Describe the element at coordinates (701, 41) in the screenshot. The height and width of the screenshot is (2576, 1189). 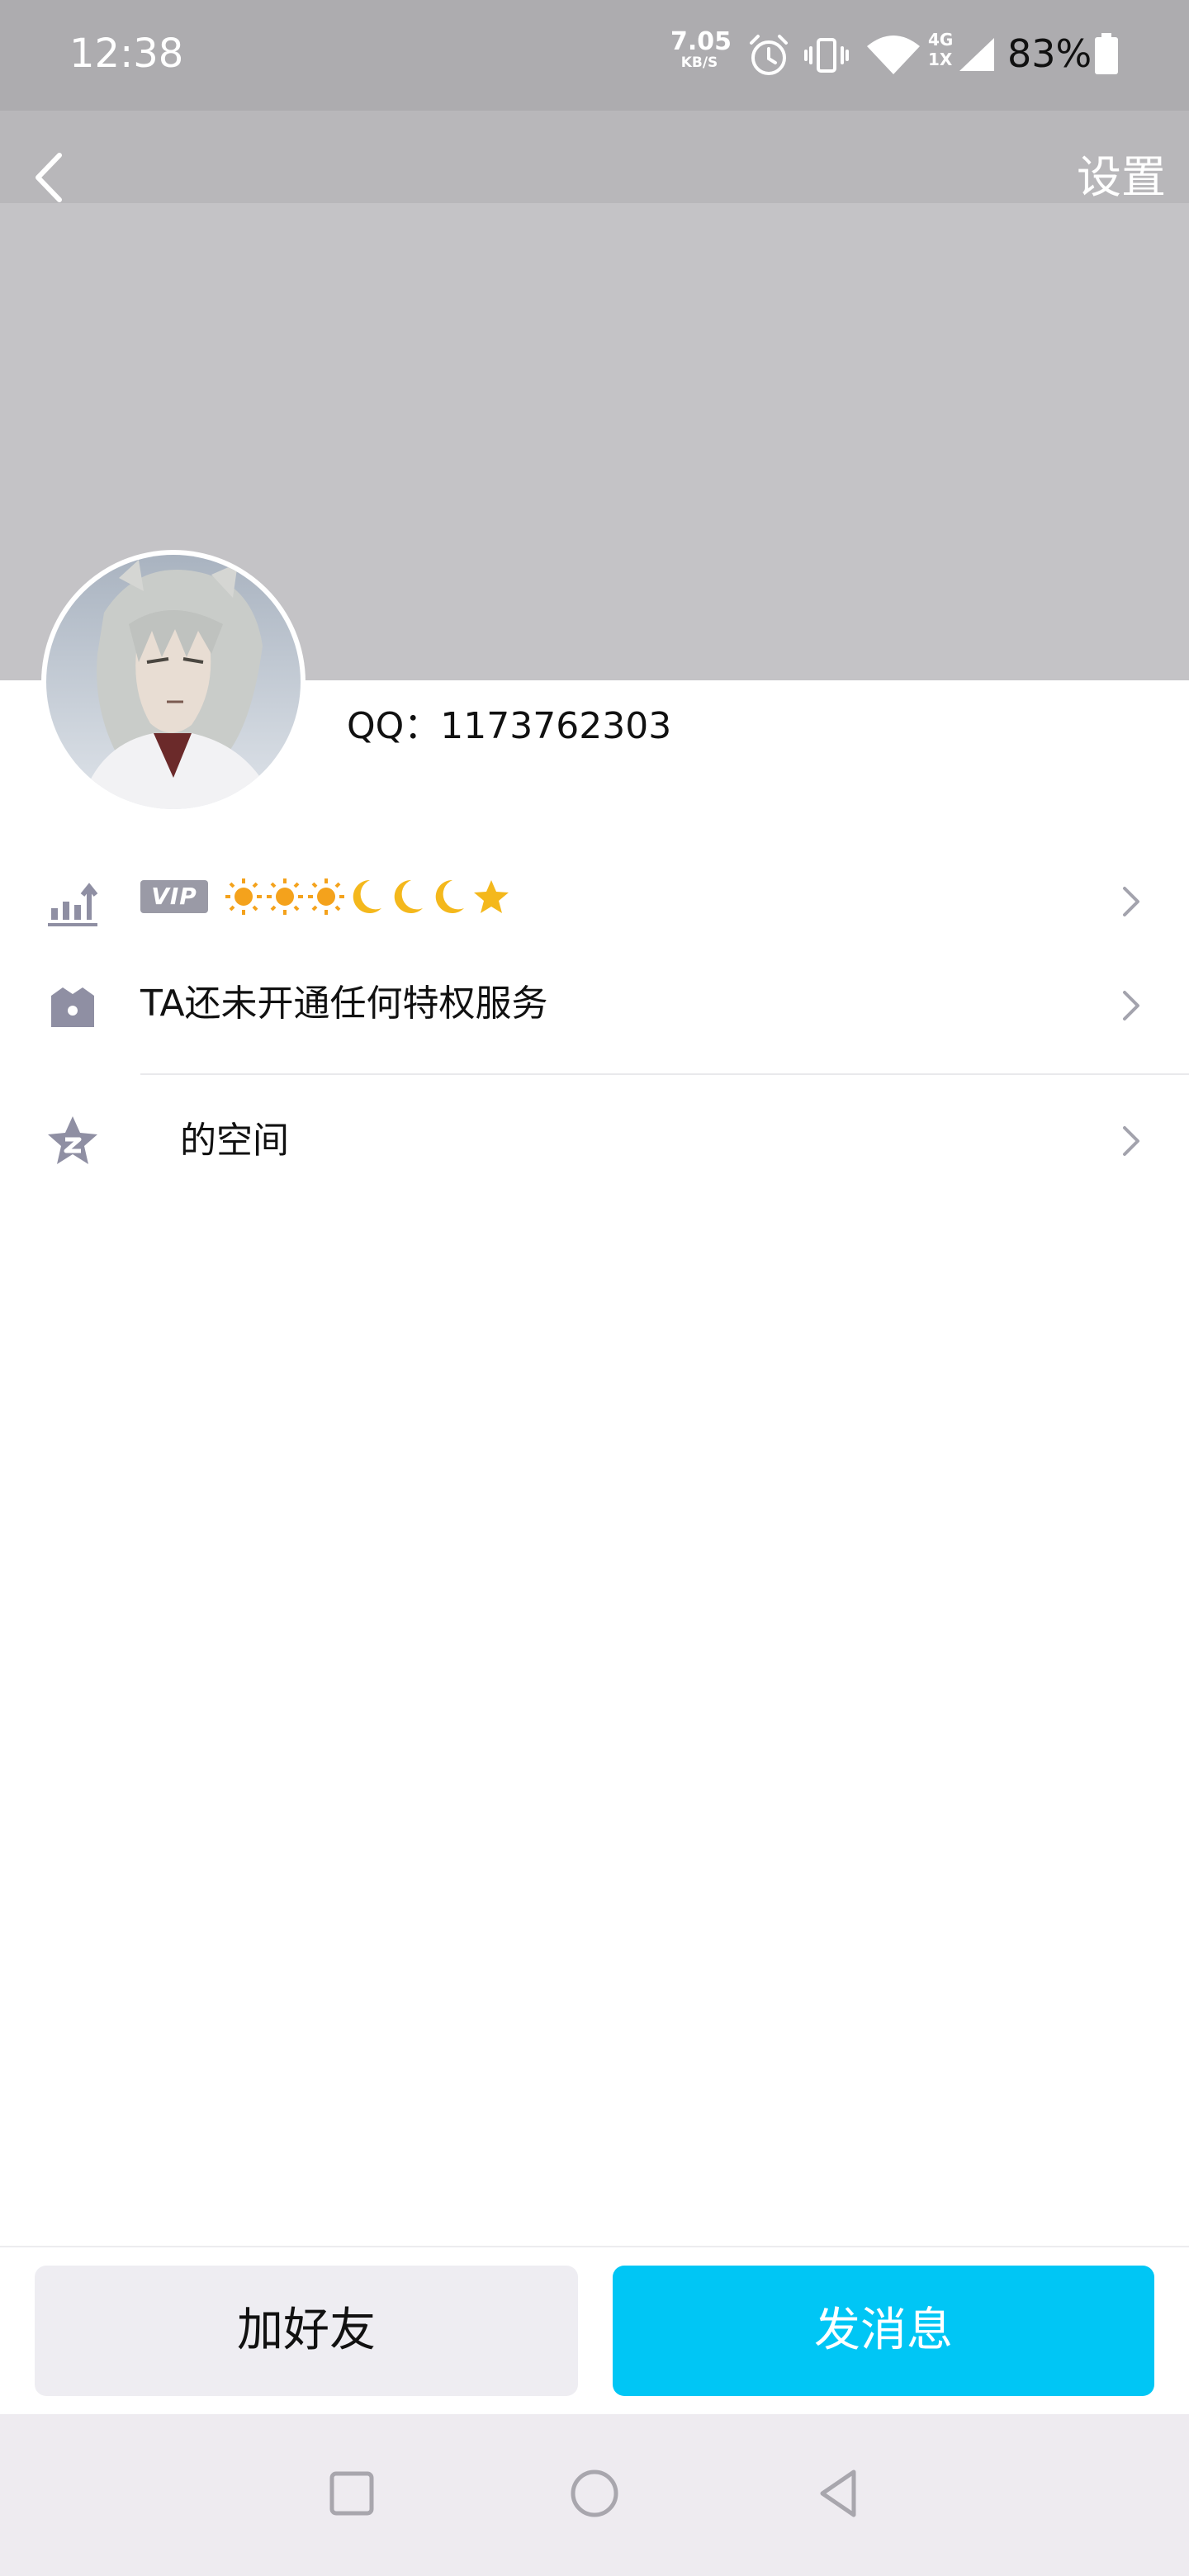
I see `network-speed-value: 7.05` at that location.